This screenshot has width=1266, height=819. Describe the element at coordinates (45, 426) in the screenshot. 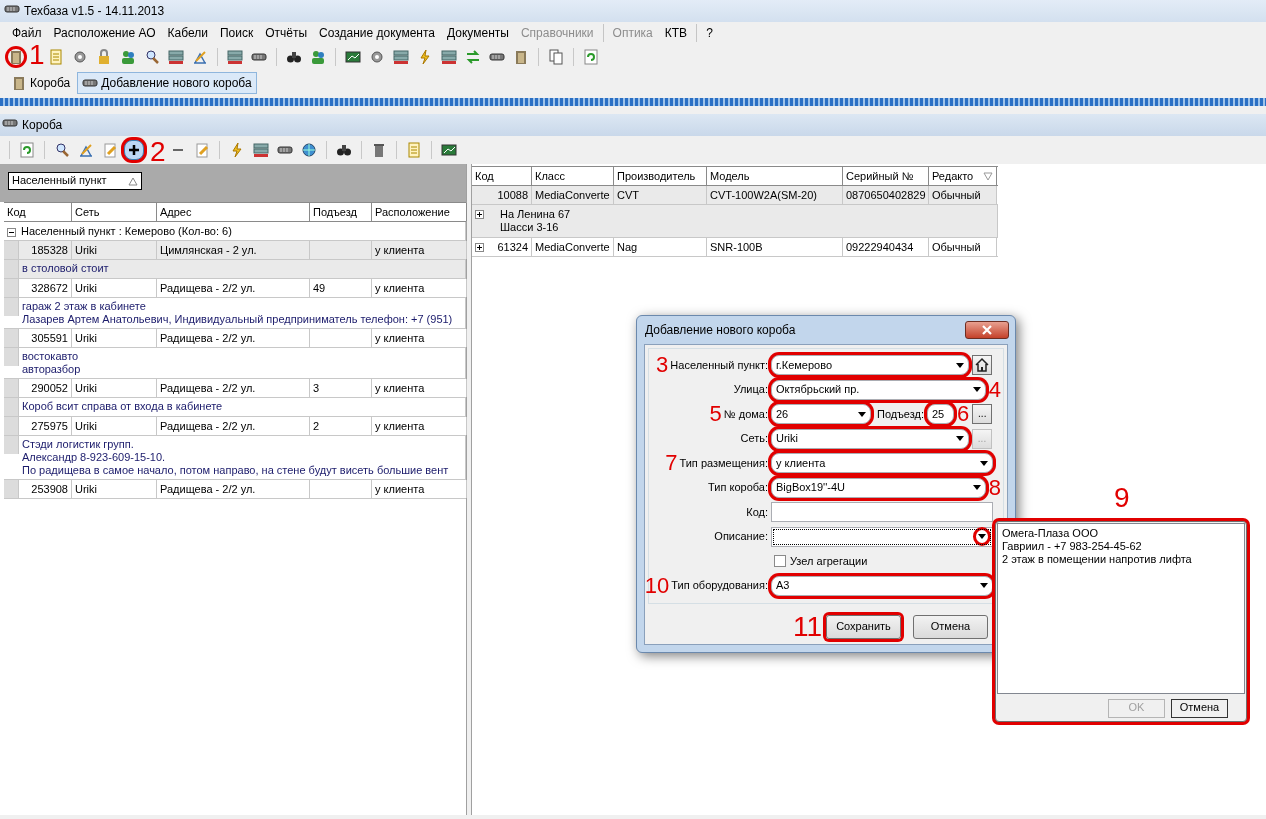

I see `table-cell: 275975` at that location.